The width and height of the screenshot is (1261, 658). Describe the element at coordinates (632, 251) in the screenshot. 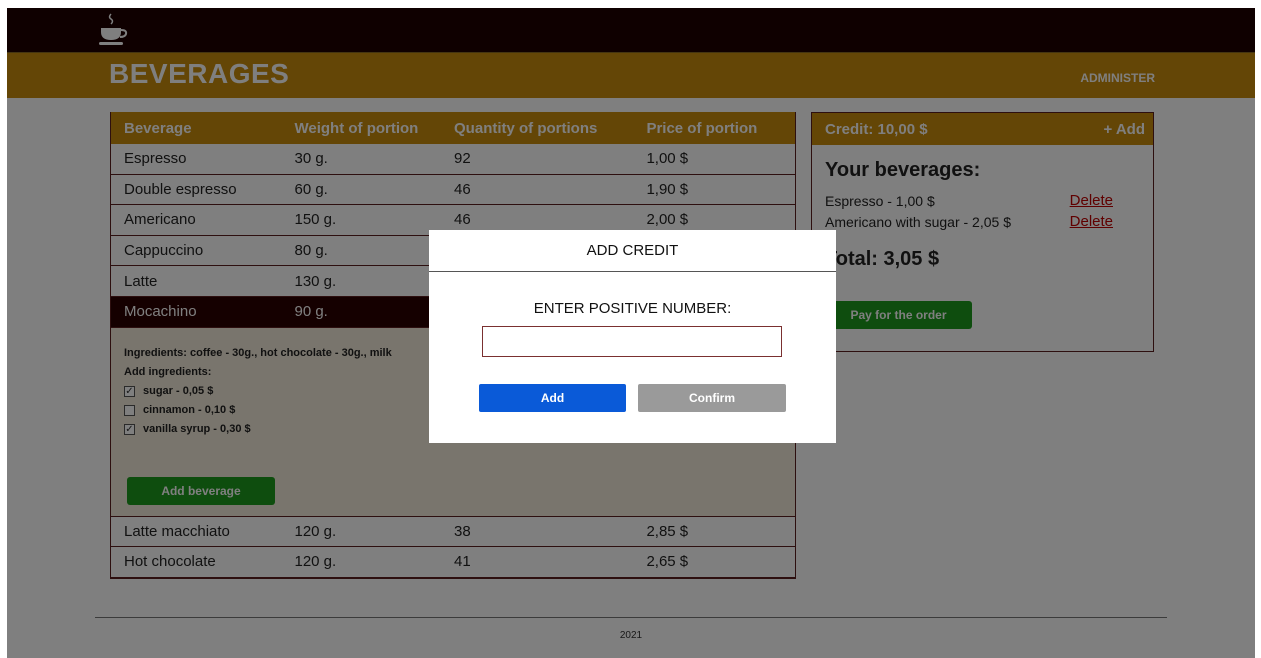

I see `modal-title: ADD CREDIT` at that location.